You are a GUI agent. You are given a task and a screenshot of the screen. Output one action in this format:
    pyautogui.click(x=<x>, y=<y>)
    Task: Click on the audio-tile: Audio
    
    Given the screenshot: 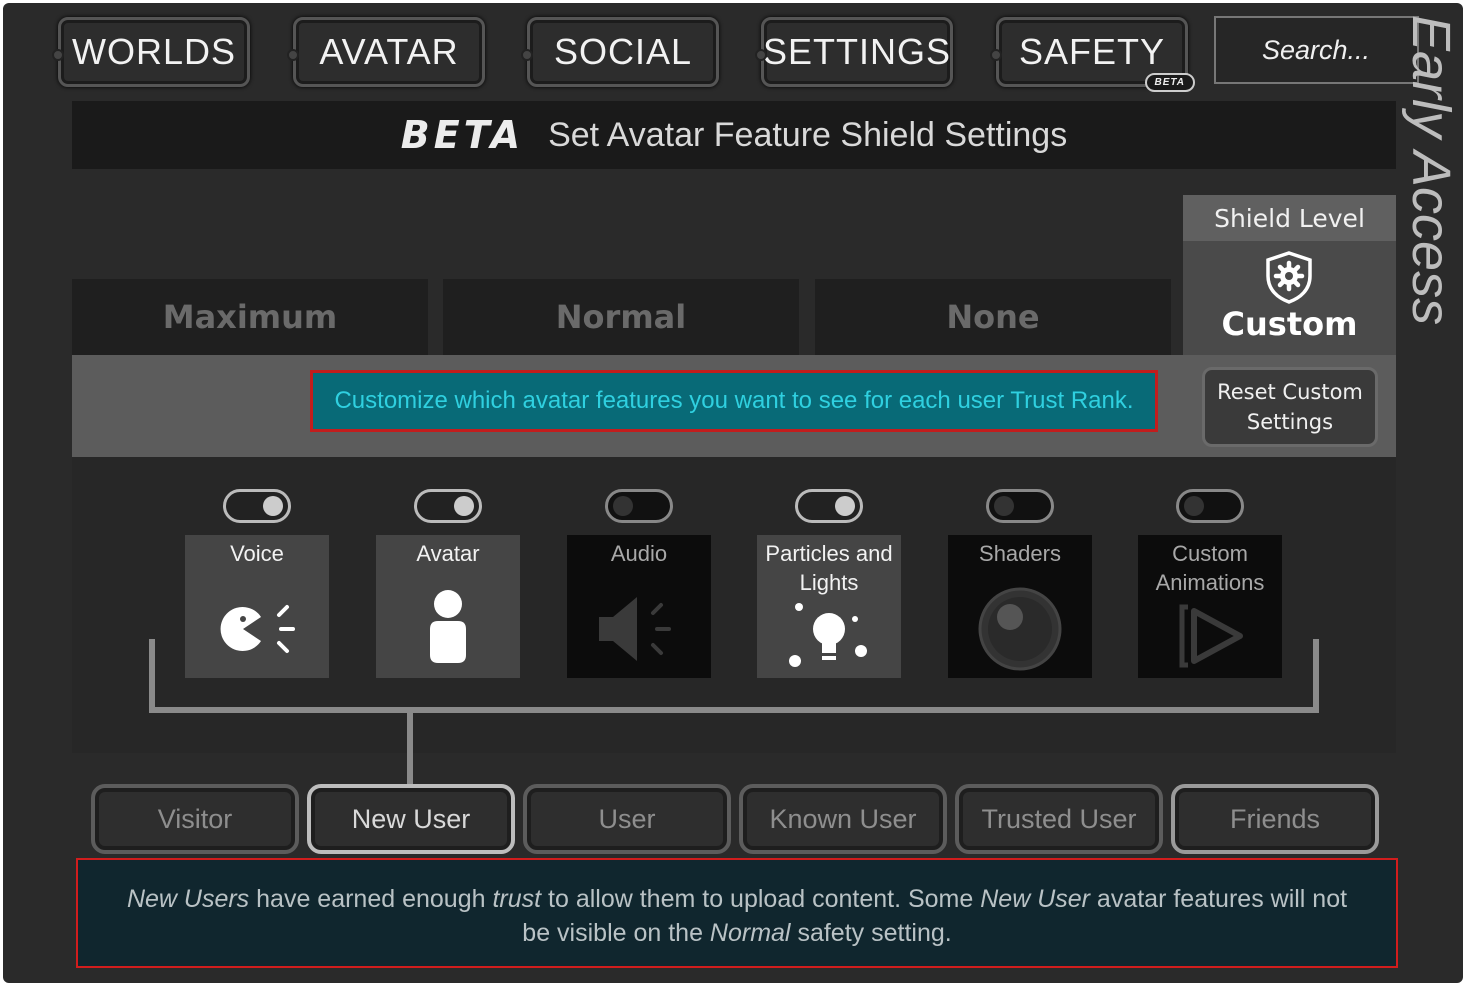 What is the action you would take?
    pyautogui.click(x=639, y=606)
    